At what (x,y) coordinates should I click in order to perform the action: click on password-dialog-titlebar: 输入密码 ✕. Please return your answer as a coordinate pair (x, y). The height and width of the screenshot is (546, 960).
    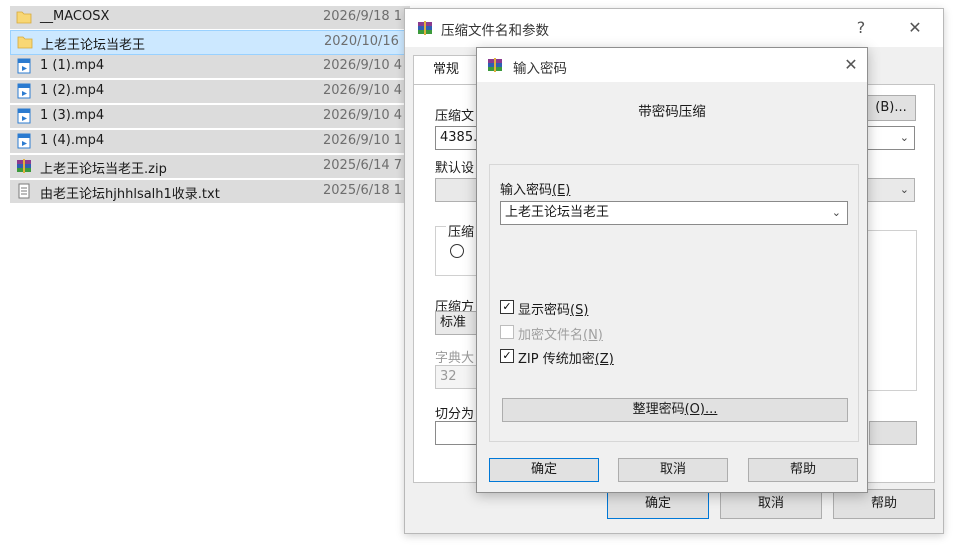
    Looking at the image, I should click on (672, 65).